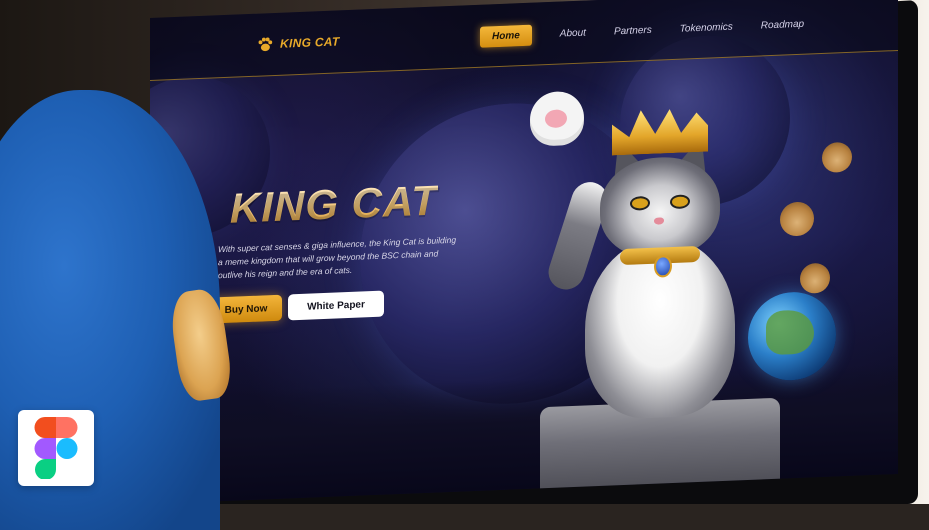 This screenshot has height=530, width=929. I want to click on nav-item-home: Home, so click(506, 36).